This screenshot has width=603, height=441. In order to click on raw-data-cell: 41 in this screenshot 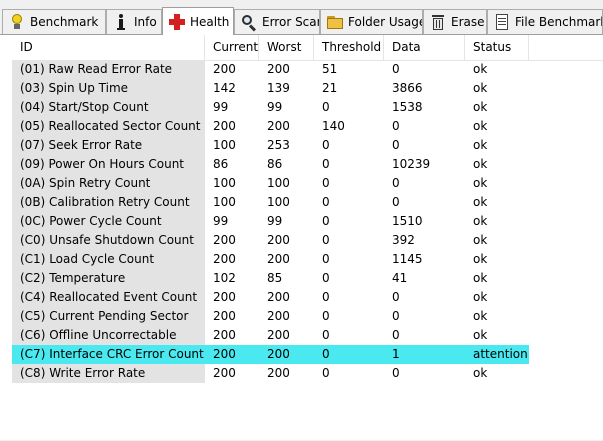, I will do `click(400, 278)`.